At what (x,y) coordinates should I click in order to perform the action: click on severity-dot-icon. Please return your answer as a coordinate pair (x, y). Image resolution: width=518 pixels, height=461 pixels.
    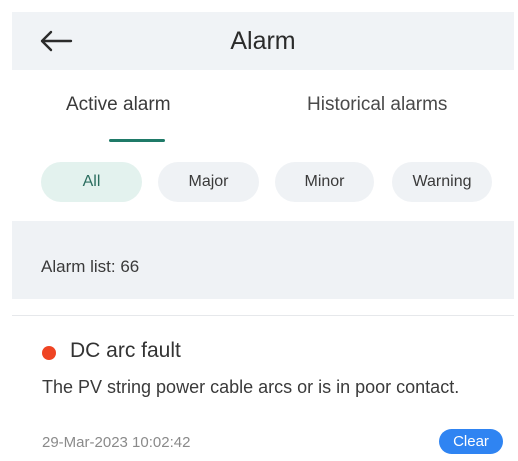
    Looking at the image, I should click on (49, 353).